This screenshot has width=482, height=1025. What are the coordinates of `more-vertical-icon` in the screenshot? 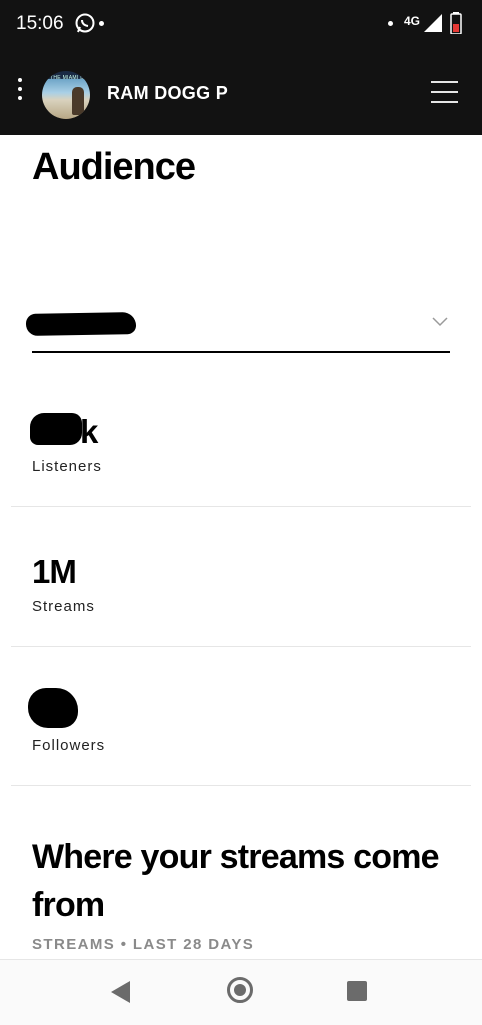 It's located at (20, 92).